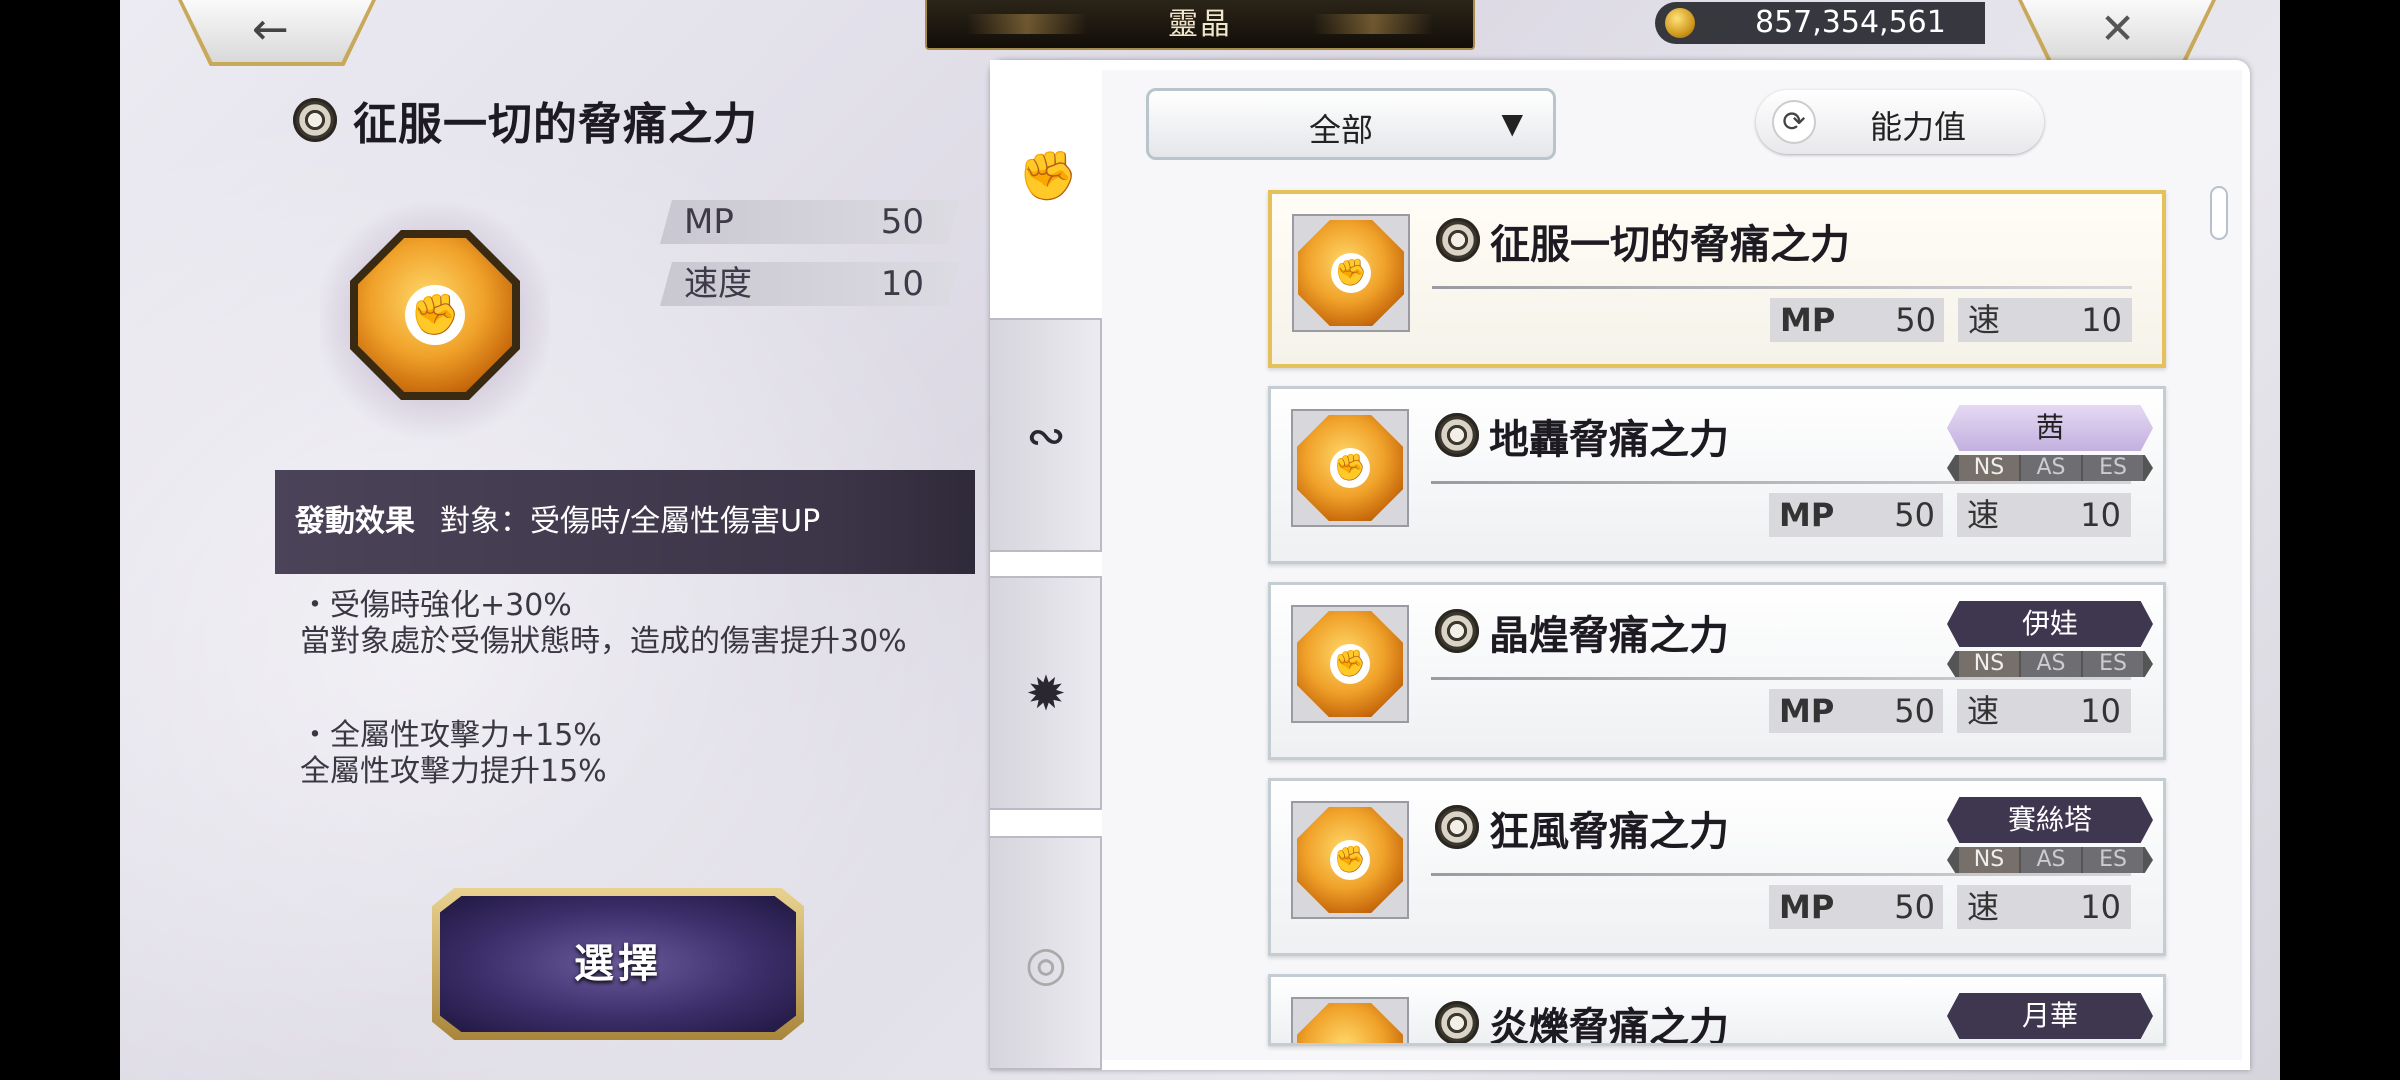  Describe the element at coordinates (1512, 123) in the screenshot. I see `chevron-down-icon: ▼` at that location.